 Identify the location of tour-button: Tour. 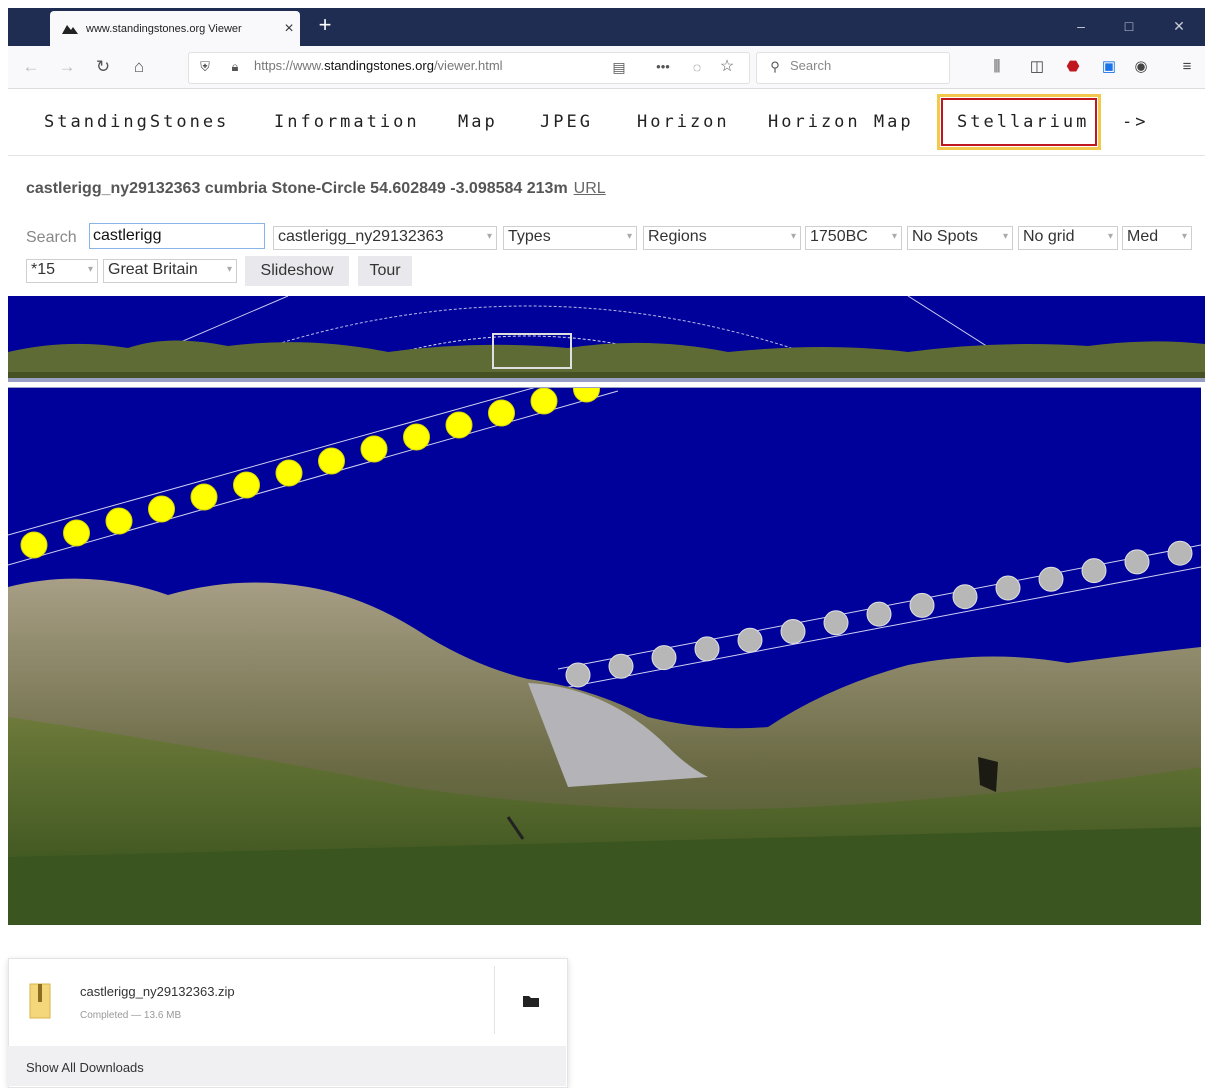
(385, 271).